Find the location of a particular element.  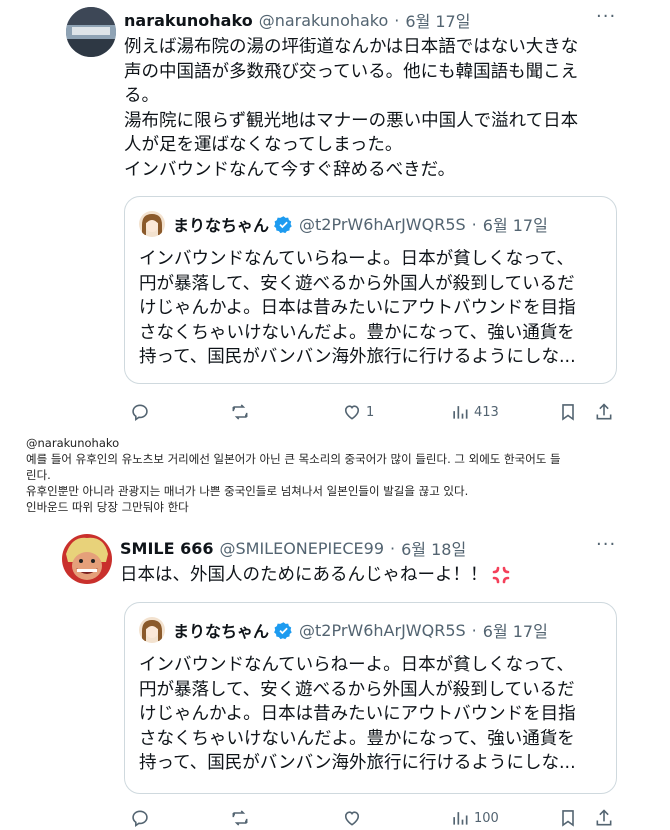

author-name: SMILE 666 is located at coordinates (167, 548).